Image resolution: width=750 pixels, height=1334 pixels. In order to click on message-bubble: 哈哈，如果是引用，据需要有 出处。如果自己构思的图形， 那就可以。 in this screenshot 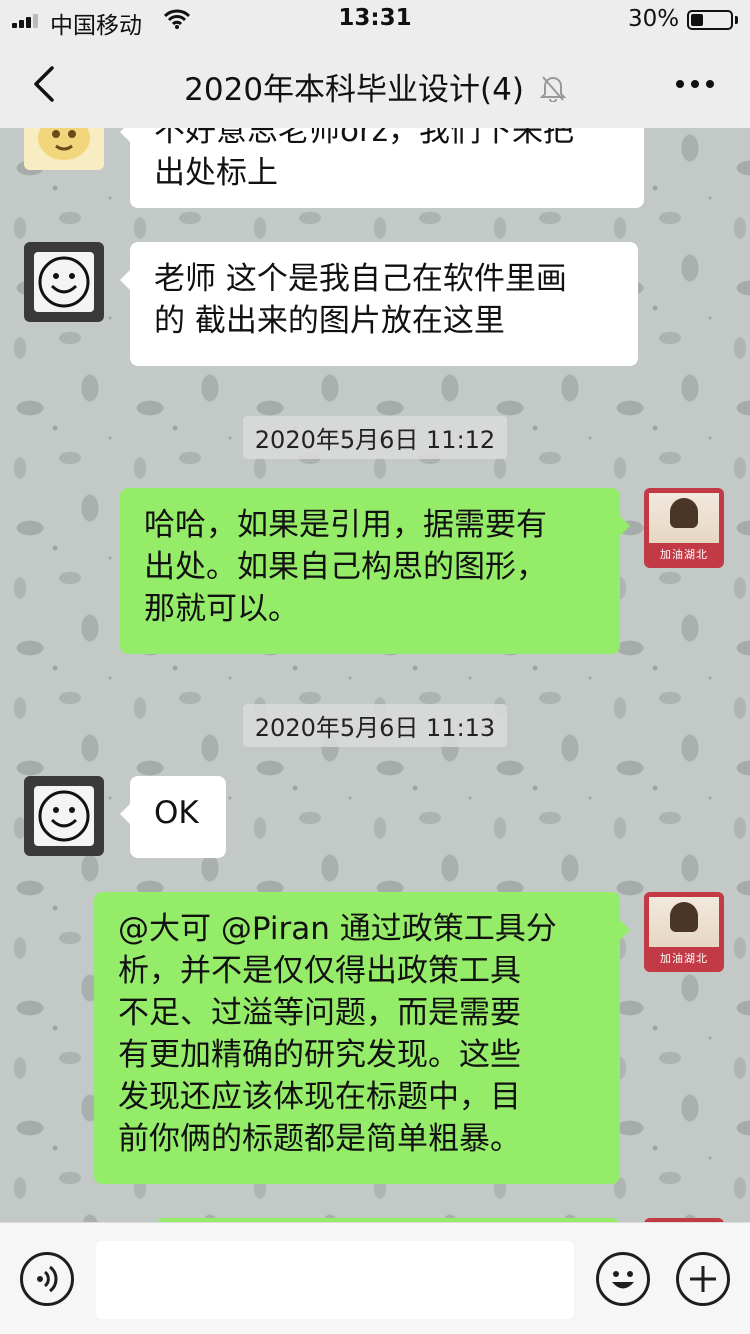, I will do `click(375, 571)`.